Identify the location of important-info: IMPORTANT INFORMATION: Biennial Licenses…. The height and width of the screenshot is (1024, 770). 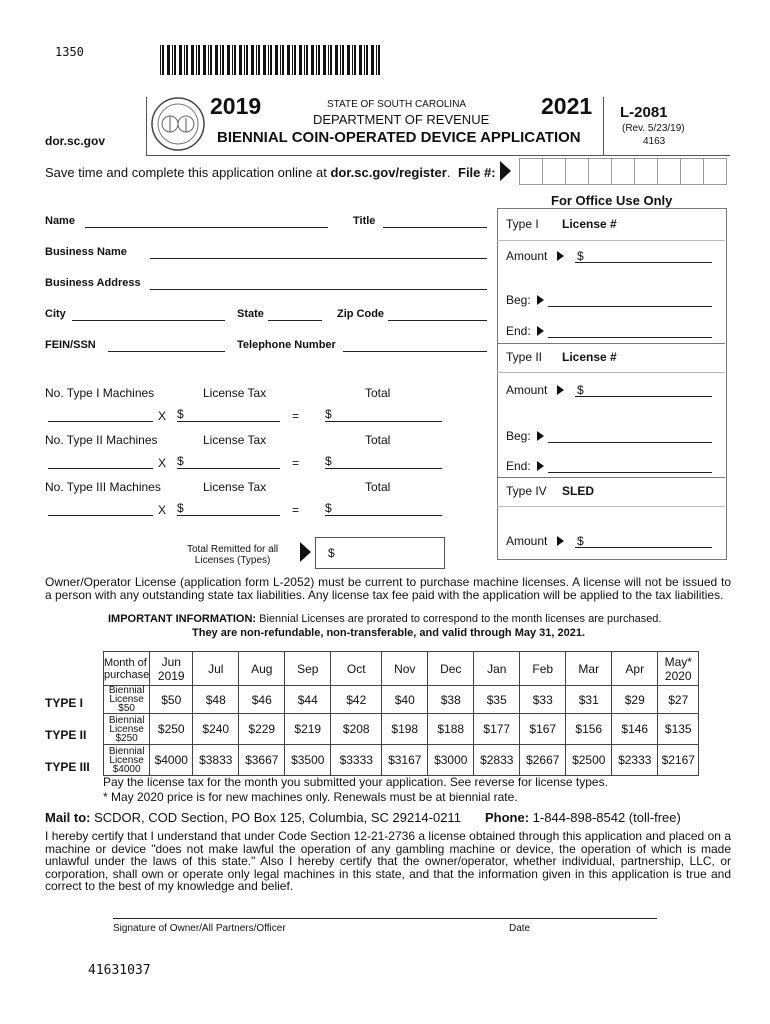
(385, 619).